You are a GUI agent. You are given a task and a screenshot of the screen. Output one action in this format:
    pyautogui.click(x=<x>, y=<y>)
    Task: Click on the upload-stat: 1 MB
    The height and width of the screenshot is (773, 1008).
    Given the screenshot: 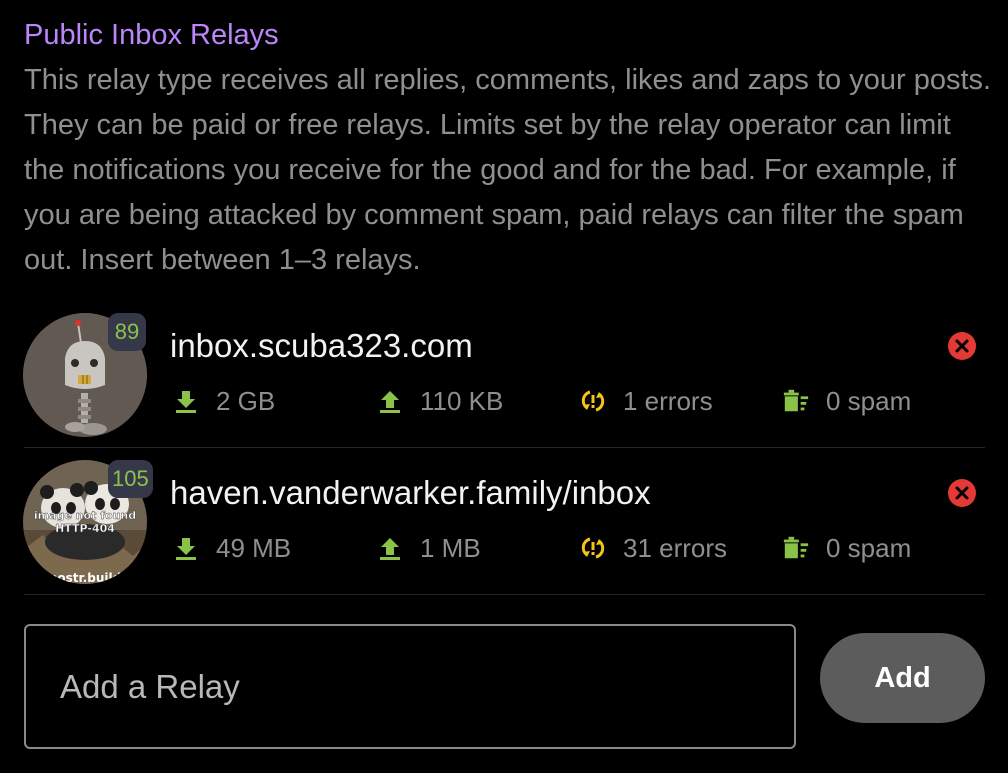 What is the action you would take?
    pyautogui.click(x=428, y=548)
    